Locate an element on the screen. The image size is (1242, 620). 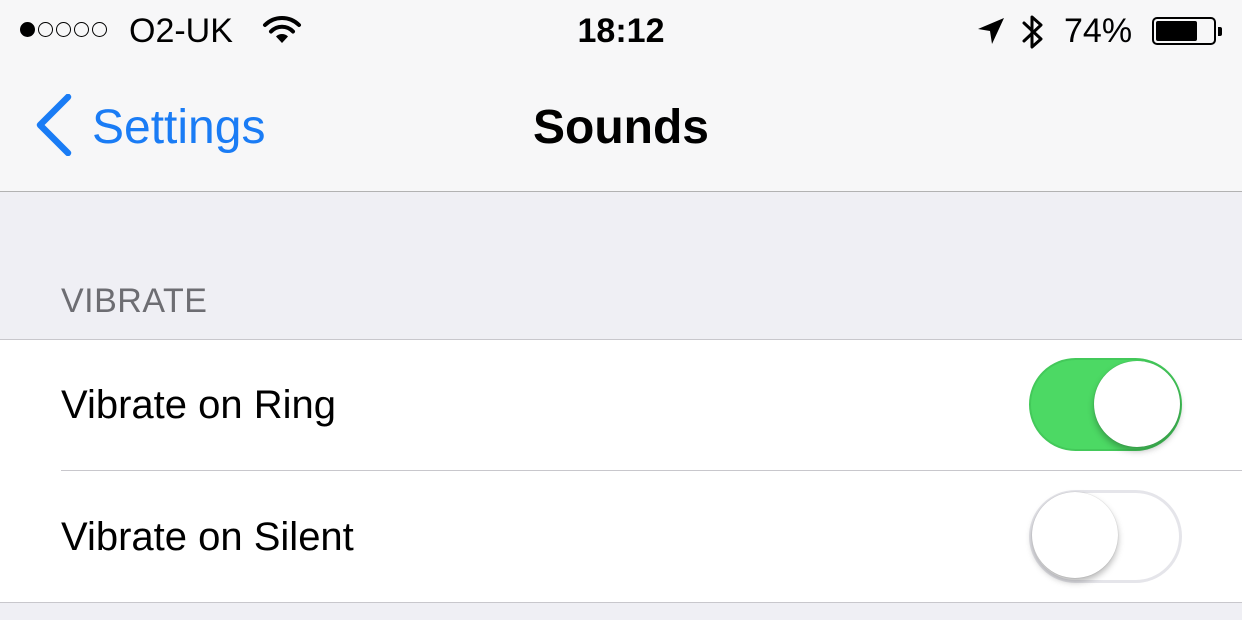
battery-percentage: 74% is located at coordinates (1098, 31).